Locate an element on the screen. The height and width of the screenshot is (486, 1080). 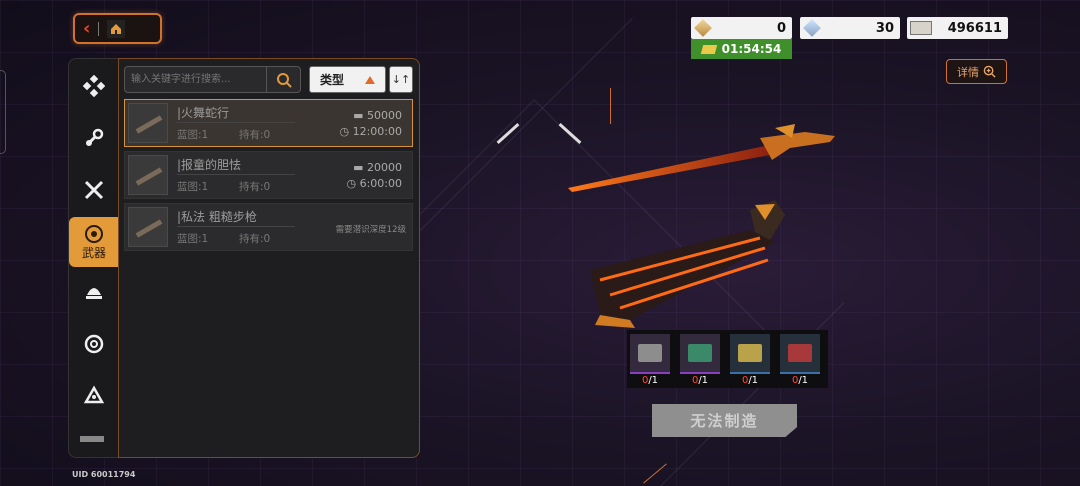
craft-button-label: 无法制造 is located at coordinates (724, 421).